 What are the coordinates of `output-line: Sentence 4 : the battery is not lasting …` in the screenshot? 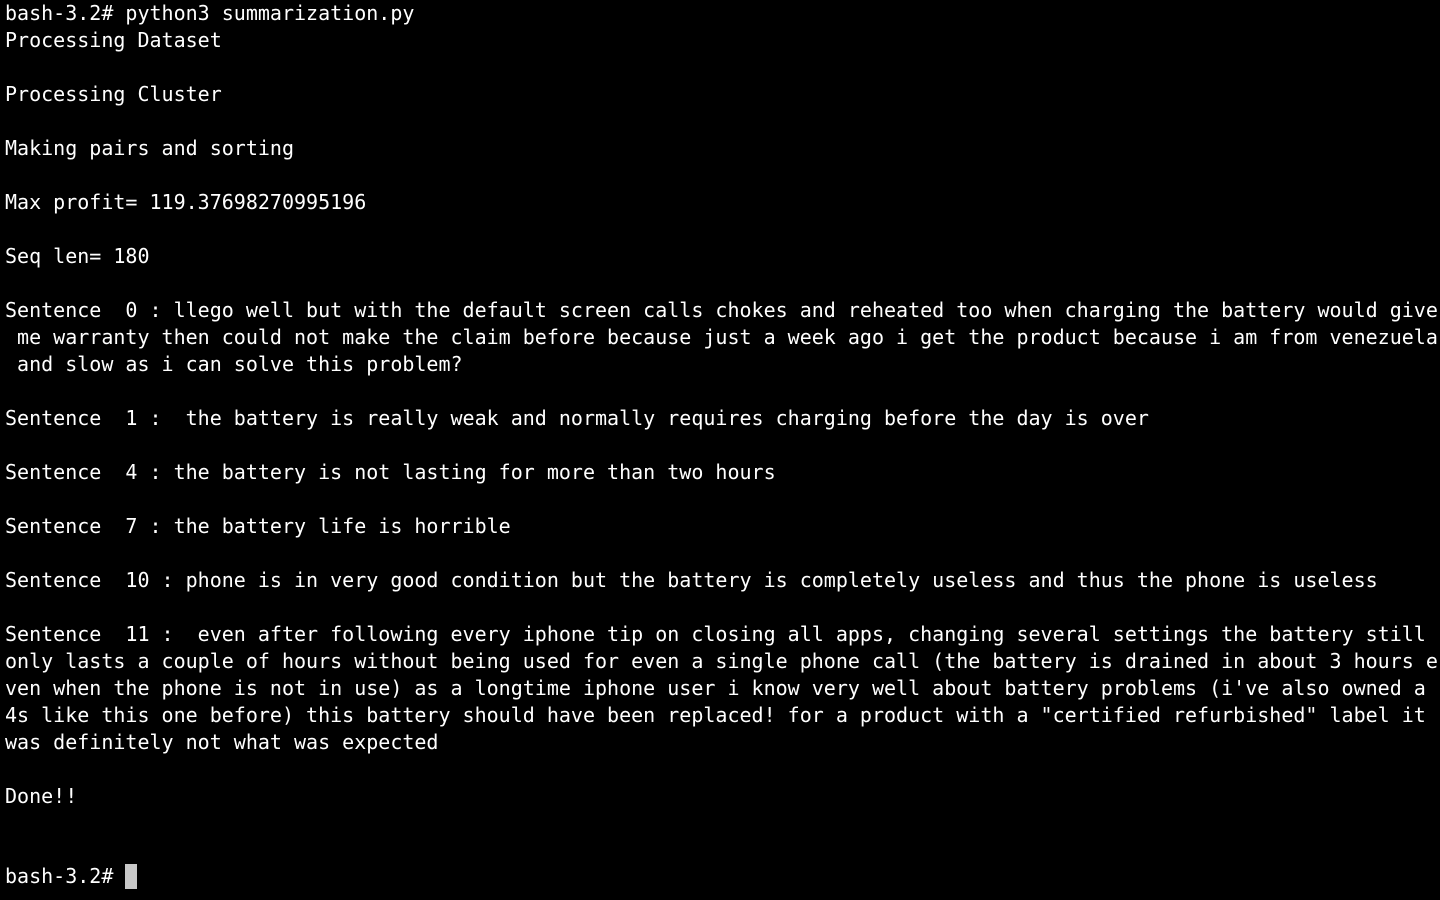 It's located at (390, 472).